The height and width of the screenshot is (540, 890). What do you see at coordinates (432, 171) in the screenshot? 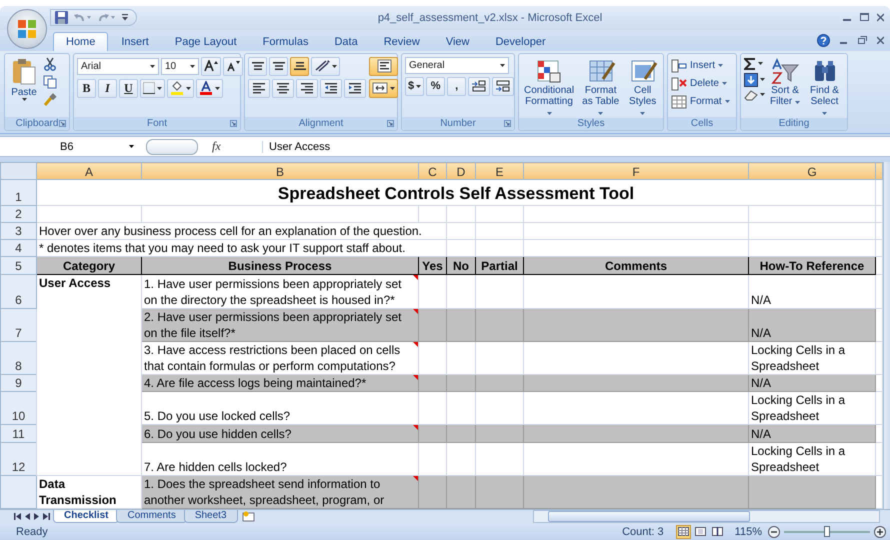
I see `column-header: C` at bounding box center [432, 171].